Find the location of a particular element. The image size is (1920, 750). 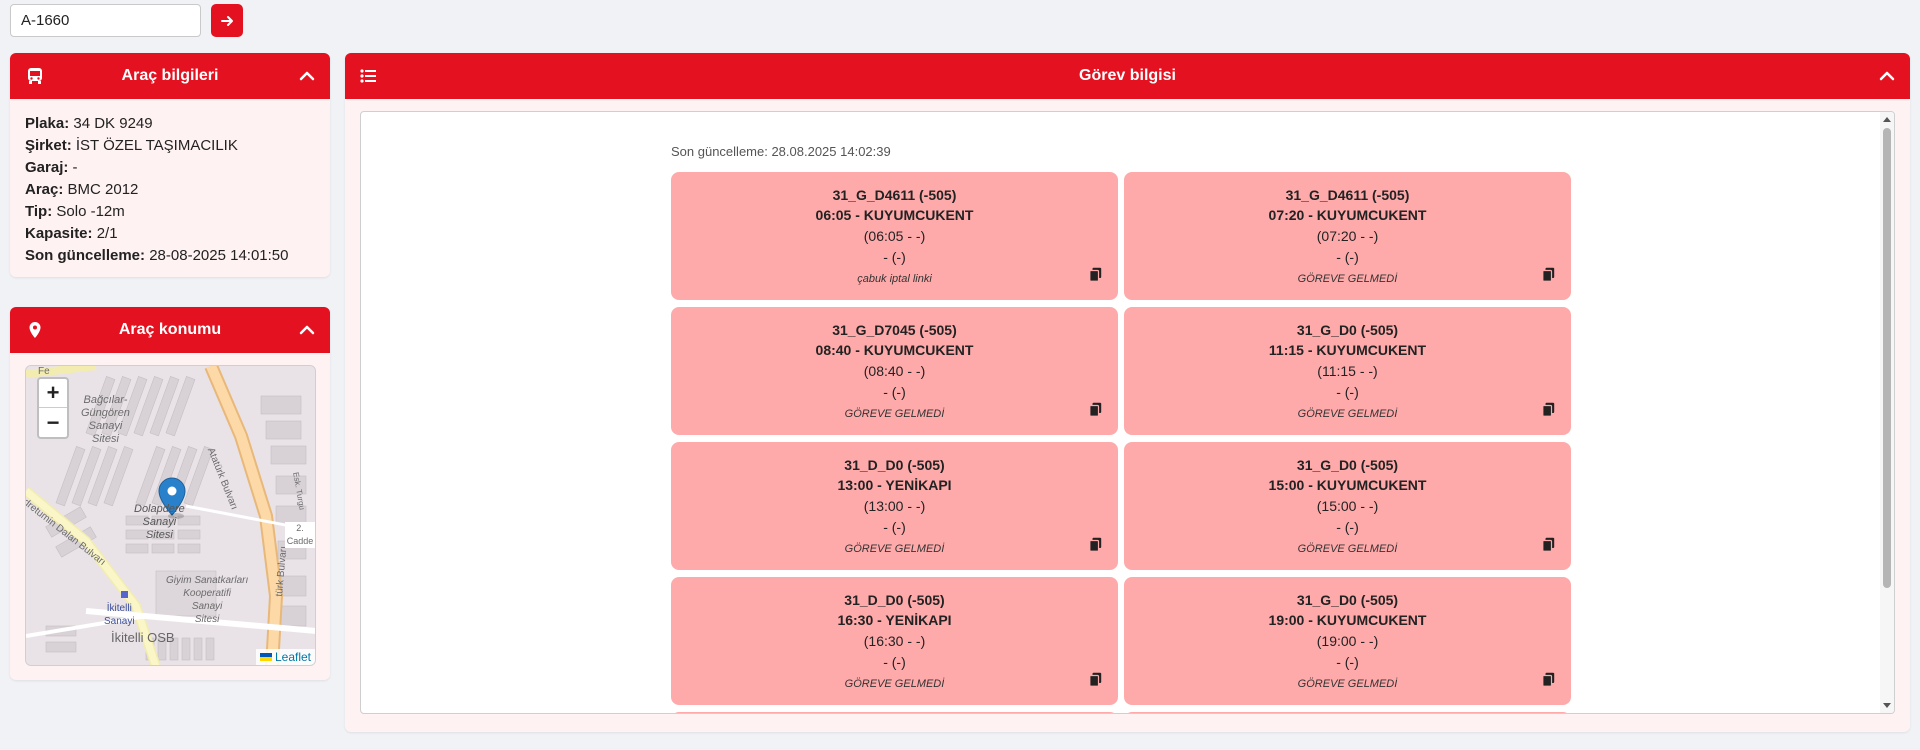

task-panel-header: Görev bilgisi is located at coordinates (1127, 76).